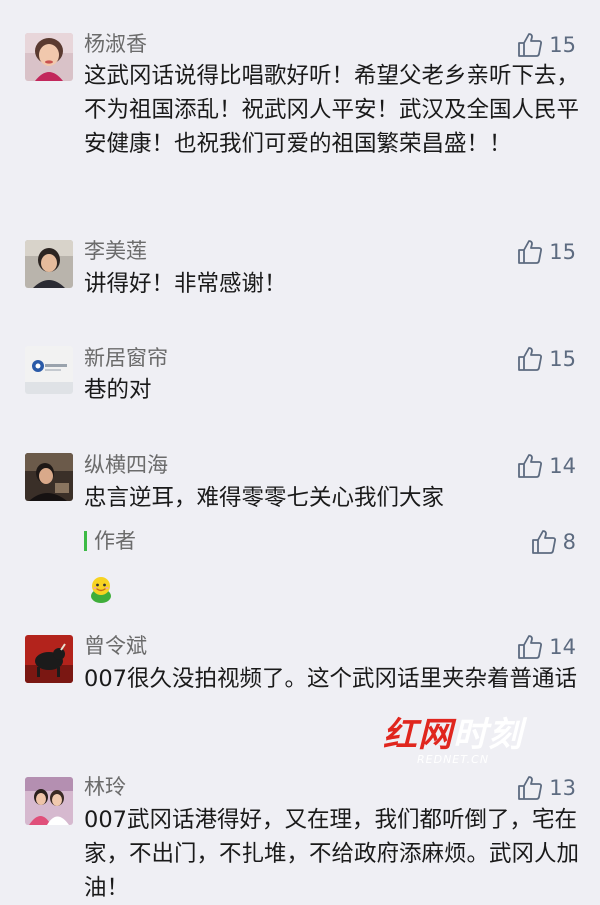  What do you see at coordinates (115, 251) in the screenshot?
I see `commenter-name: 李美莲` at bounding box center [115, 251].